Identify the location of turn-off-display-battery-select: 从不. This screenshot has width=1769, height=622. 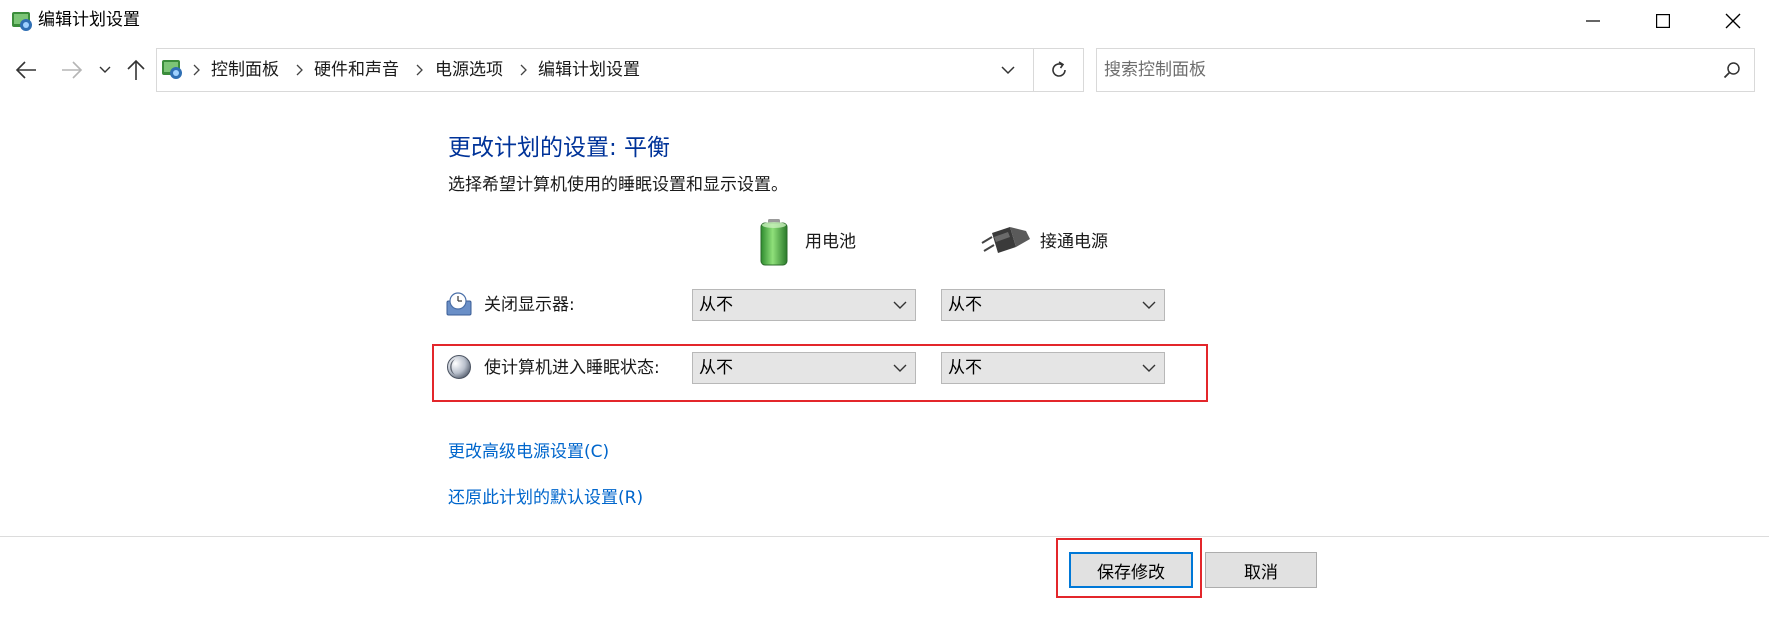
(804, 305).